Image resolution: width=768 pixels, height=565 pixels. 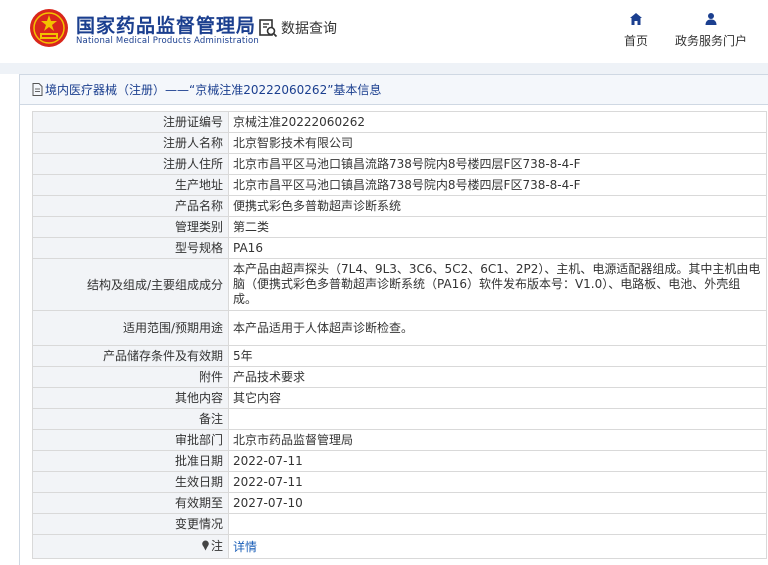 I want to click on table-row: 批准日期 2022-07-11, so click(x=399, y=461).